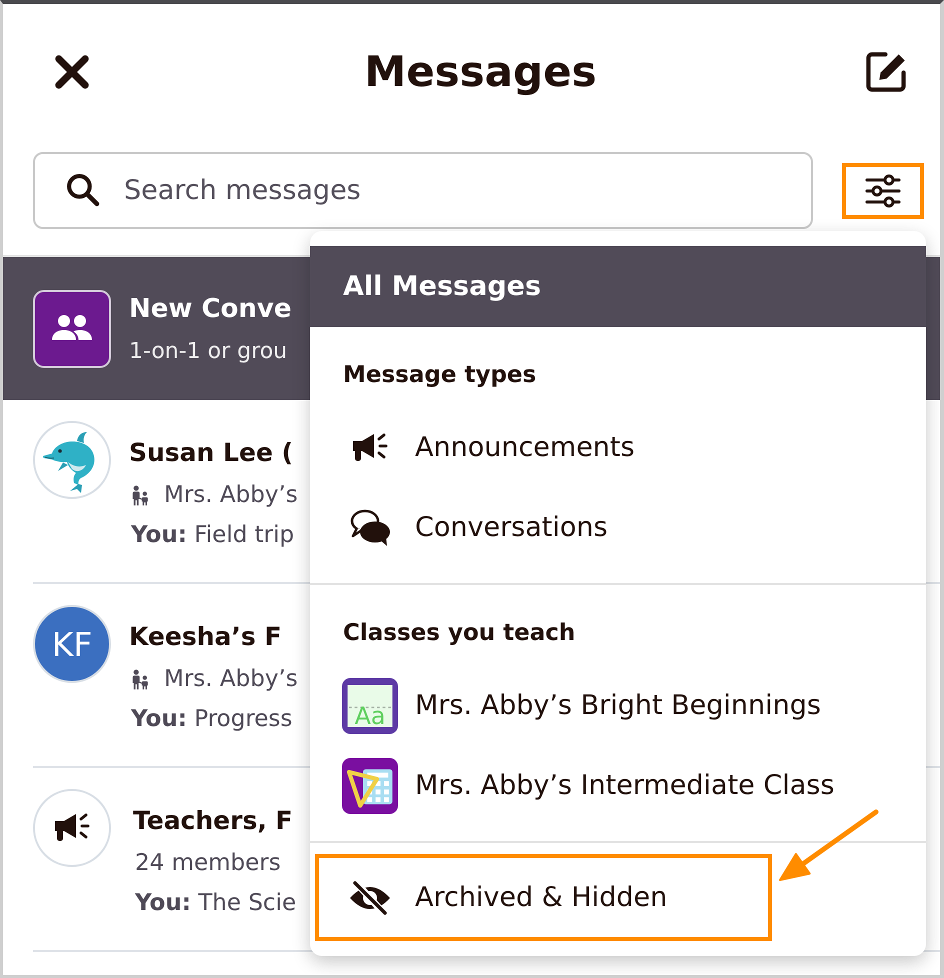 This screenshot has width=944, height=978. Describe the element at coordinates (211, 719) in the screenshot. I see `last-message: You: Progress` at that location.